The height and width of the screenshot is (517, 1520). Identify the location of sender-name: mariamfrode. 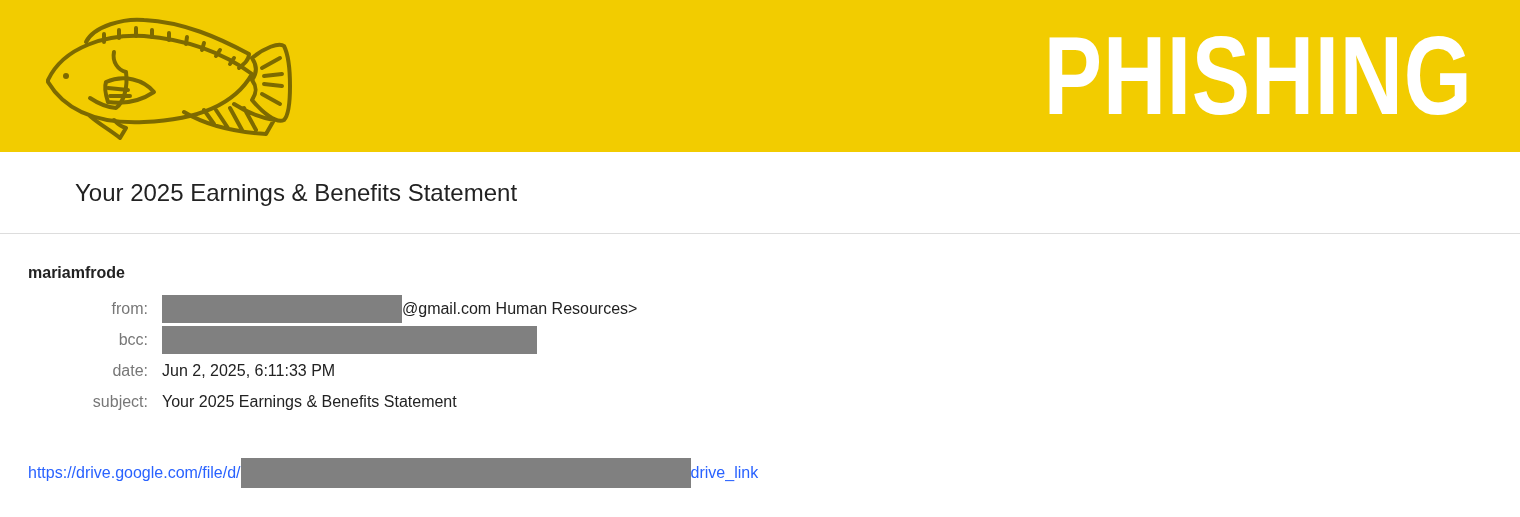
(77, 273).